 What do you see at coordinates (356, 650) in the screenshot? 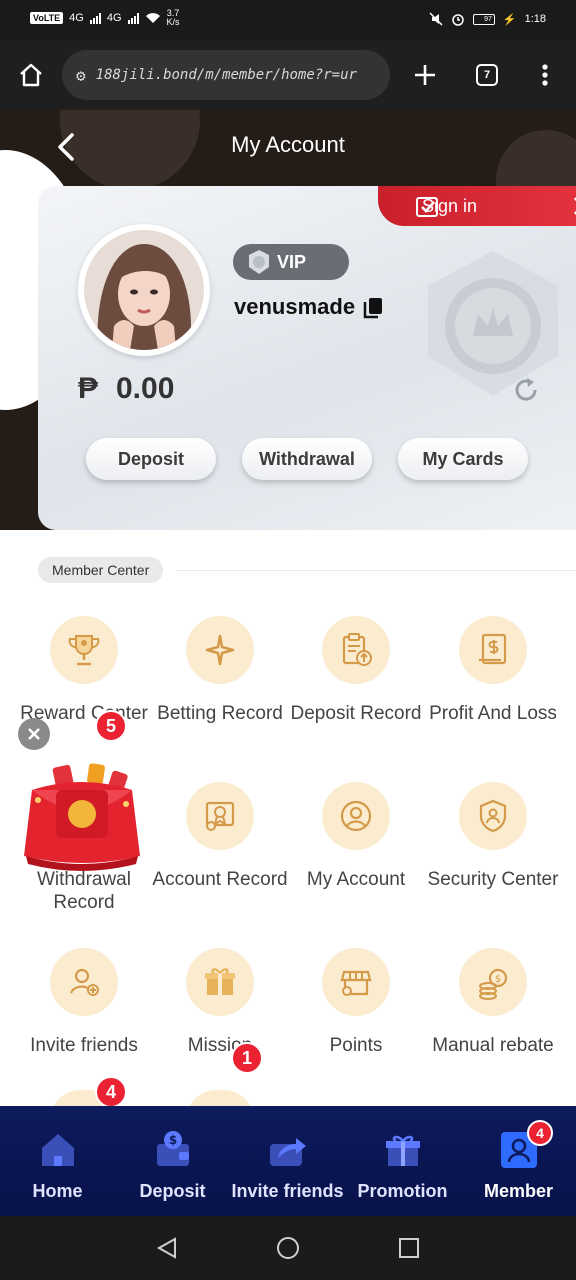
I see `clipboard-upload-icon` at bounding box center [356, 650].